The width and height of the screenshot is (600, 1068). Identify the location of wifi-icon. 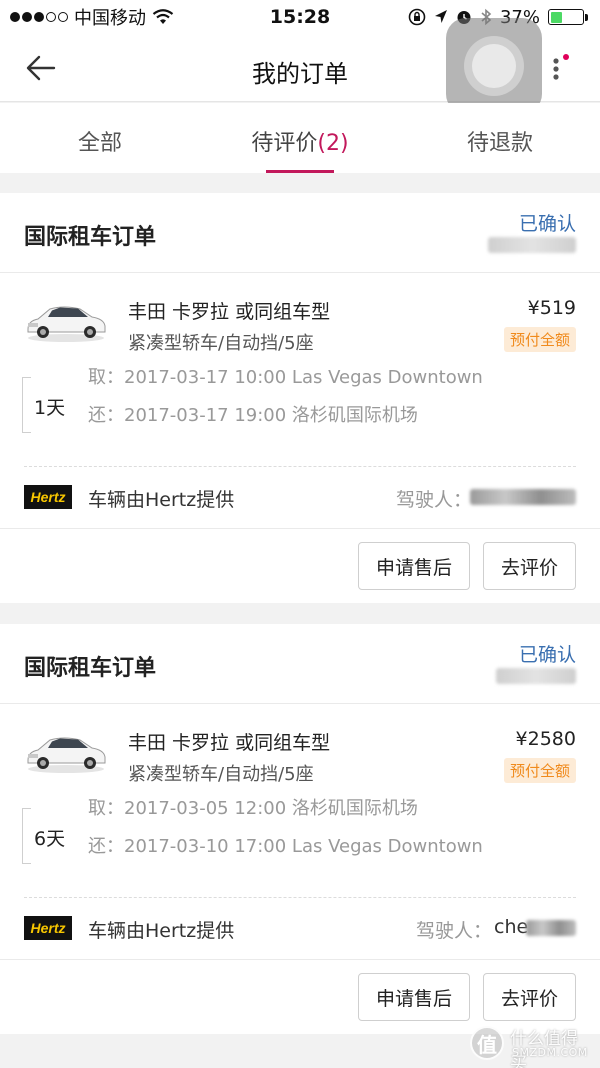
(163, 16).